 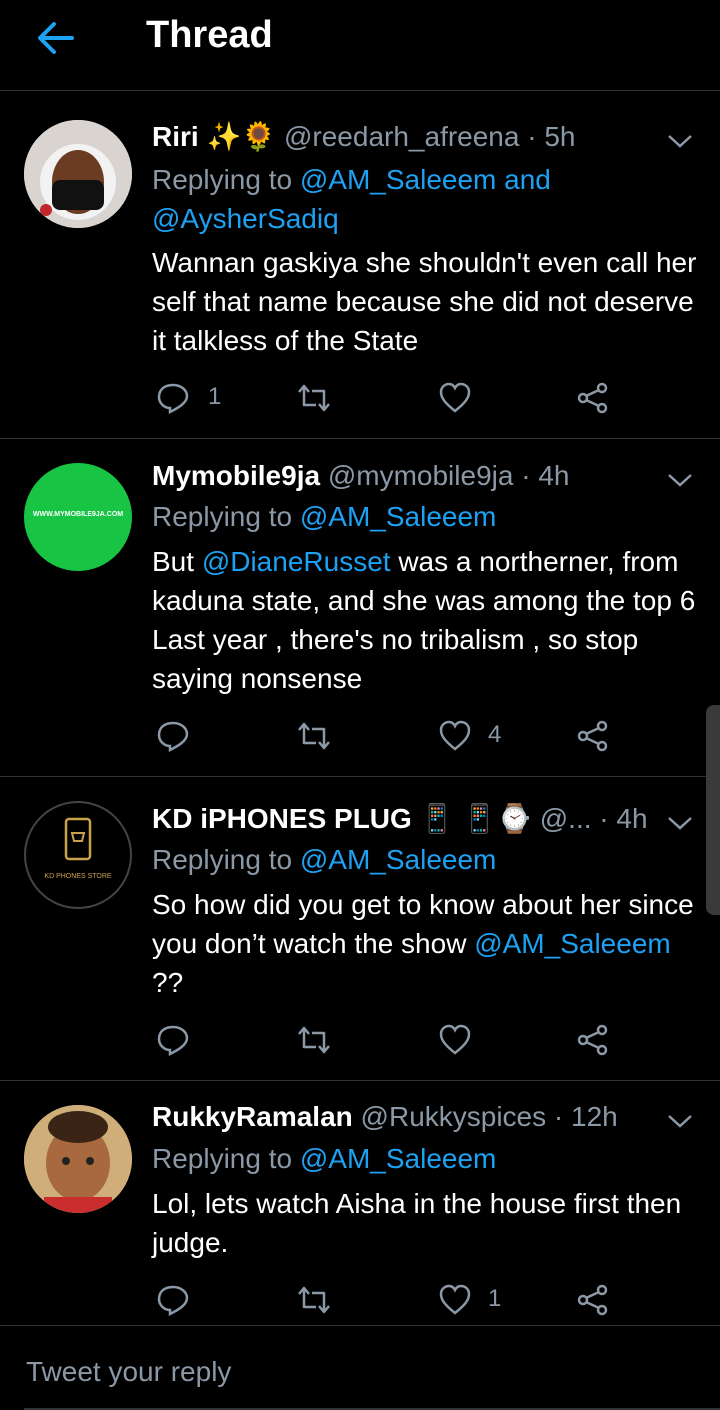 I want to click on like-count: 1, so click(x=495, y=1298).